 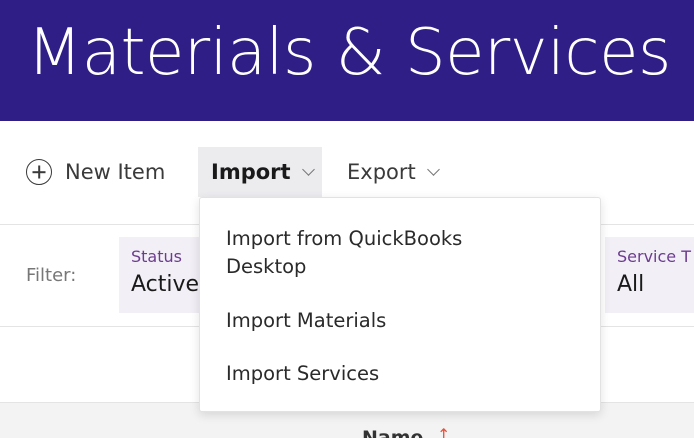 What do you see at coordinates (115, 172) in the screenshot?
I see `new-item-label: New Item` at bounding box center [115, 172].